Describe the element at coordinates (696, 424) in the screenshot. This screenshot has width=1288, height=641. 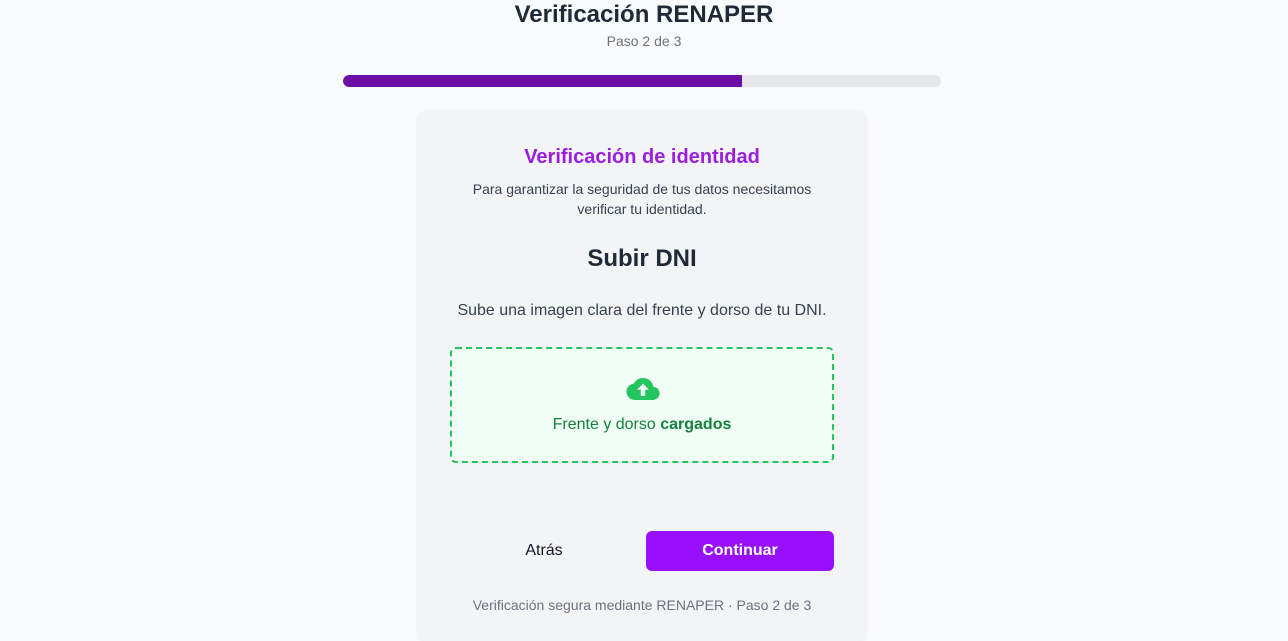
I see `upload-status-value: cargados` at that location.